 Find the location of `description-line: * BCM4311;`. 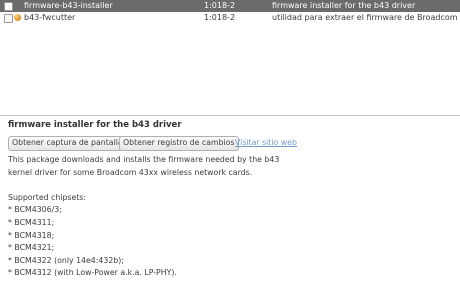

description-line: * BCM4311; is located at coordinates (31, 222).